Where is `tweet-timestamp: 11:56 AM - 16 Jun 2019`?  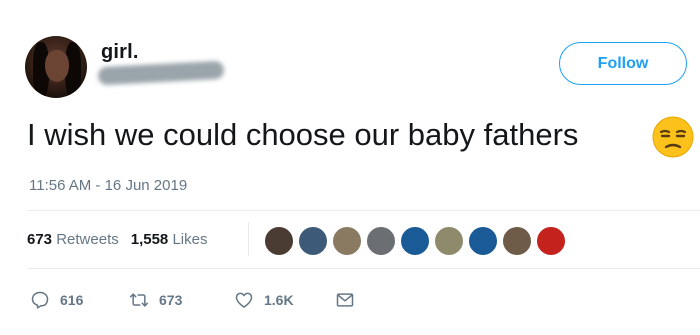 tweet-timestamp: 11:56 AM - 16 Jun 2019 is located at coordinates (108, 185).